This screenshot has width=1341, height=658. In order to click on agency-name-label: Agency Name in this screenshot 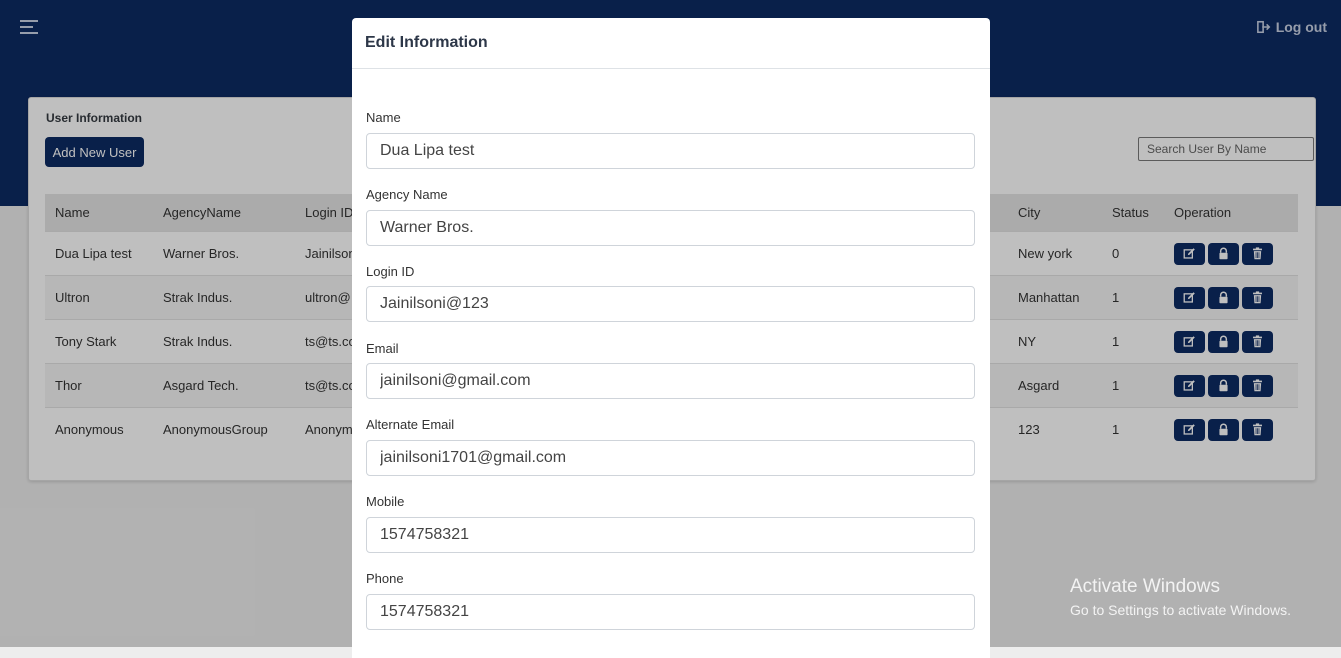, I will do `click(407, 194)`.